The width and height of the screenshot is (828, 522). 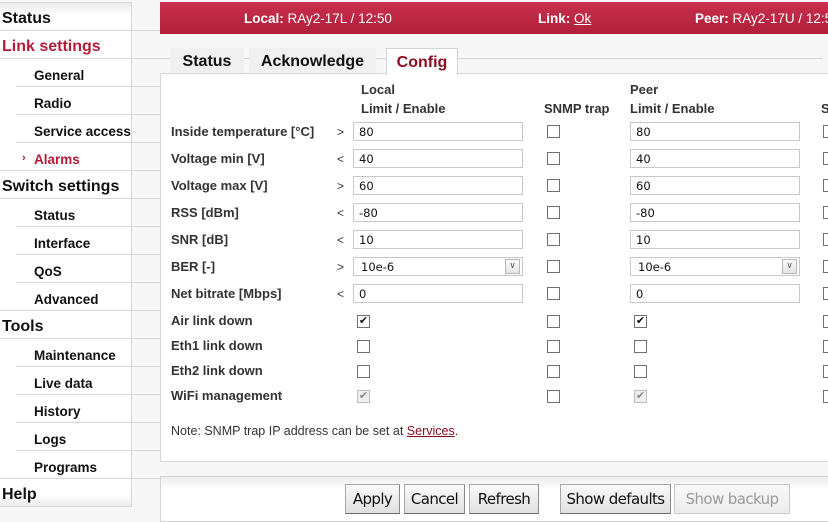 I want to click on row-label-rss-dbm: RSS [dBm], so click(x=205, y=212).